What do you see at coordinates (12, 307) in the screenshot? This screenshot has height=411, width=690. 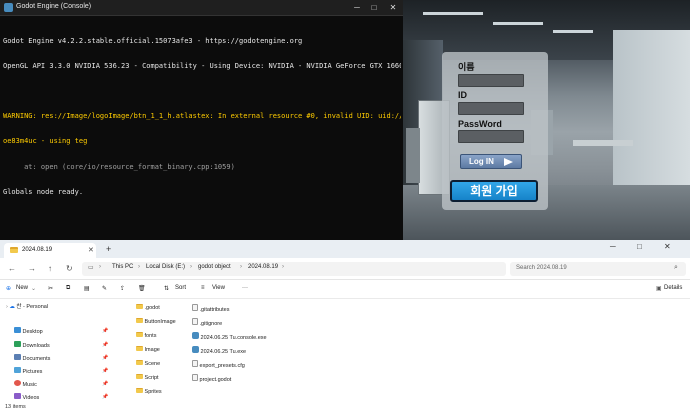 I see `cloud-icon: ☁` at bounding box center [12, 307].